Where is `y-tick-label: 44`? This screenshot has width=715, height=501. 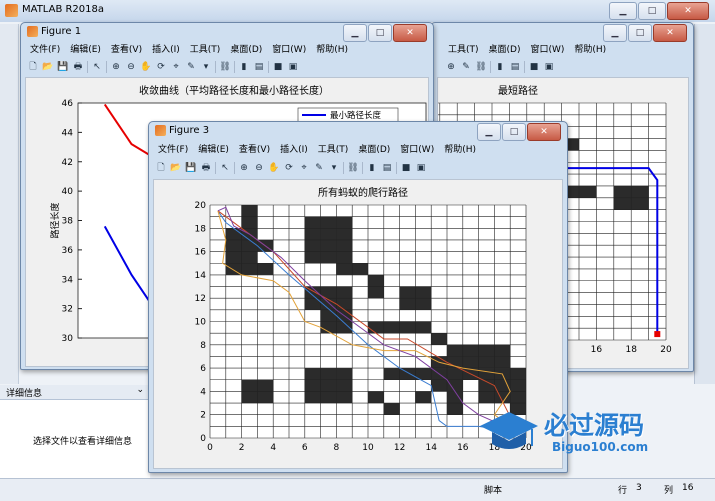 y-tick-label: 44 is located at coordinates (68, 133).